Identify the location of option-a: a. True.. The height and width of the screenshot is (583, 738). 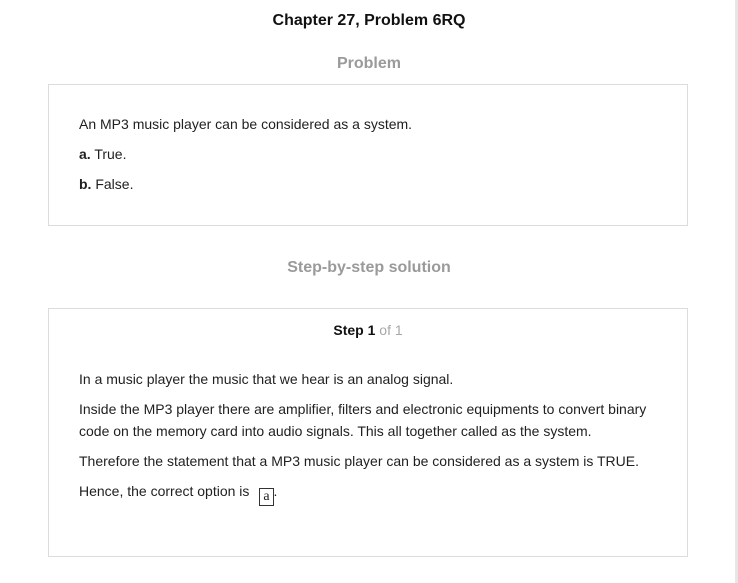
(369, 154).